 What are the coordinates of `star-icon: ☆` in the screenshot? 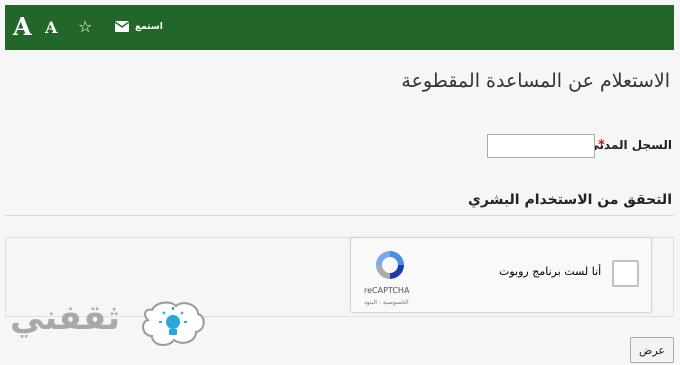 It's located at (85, 27).